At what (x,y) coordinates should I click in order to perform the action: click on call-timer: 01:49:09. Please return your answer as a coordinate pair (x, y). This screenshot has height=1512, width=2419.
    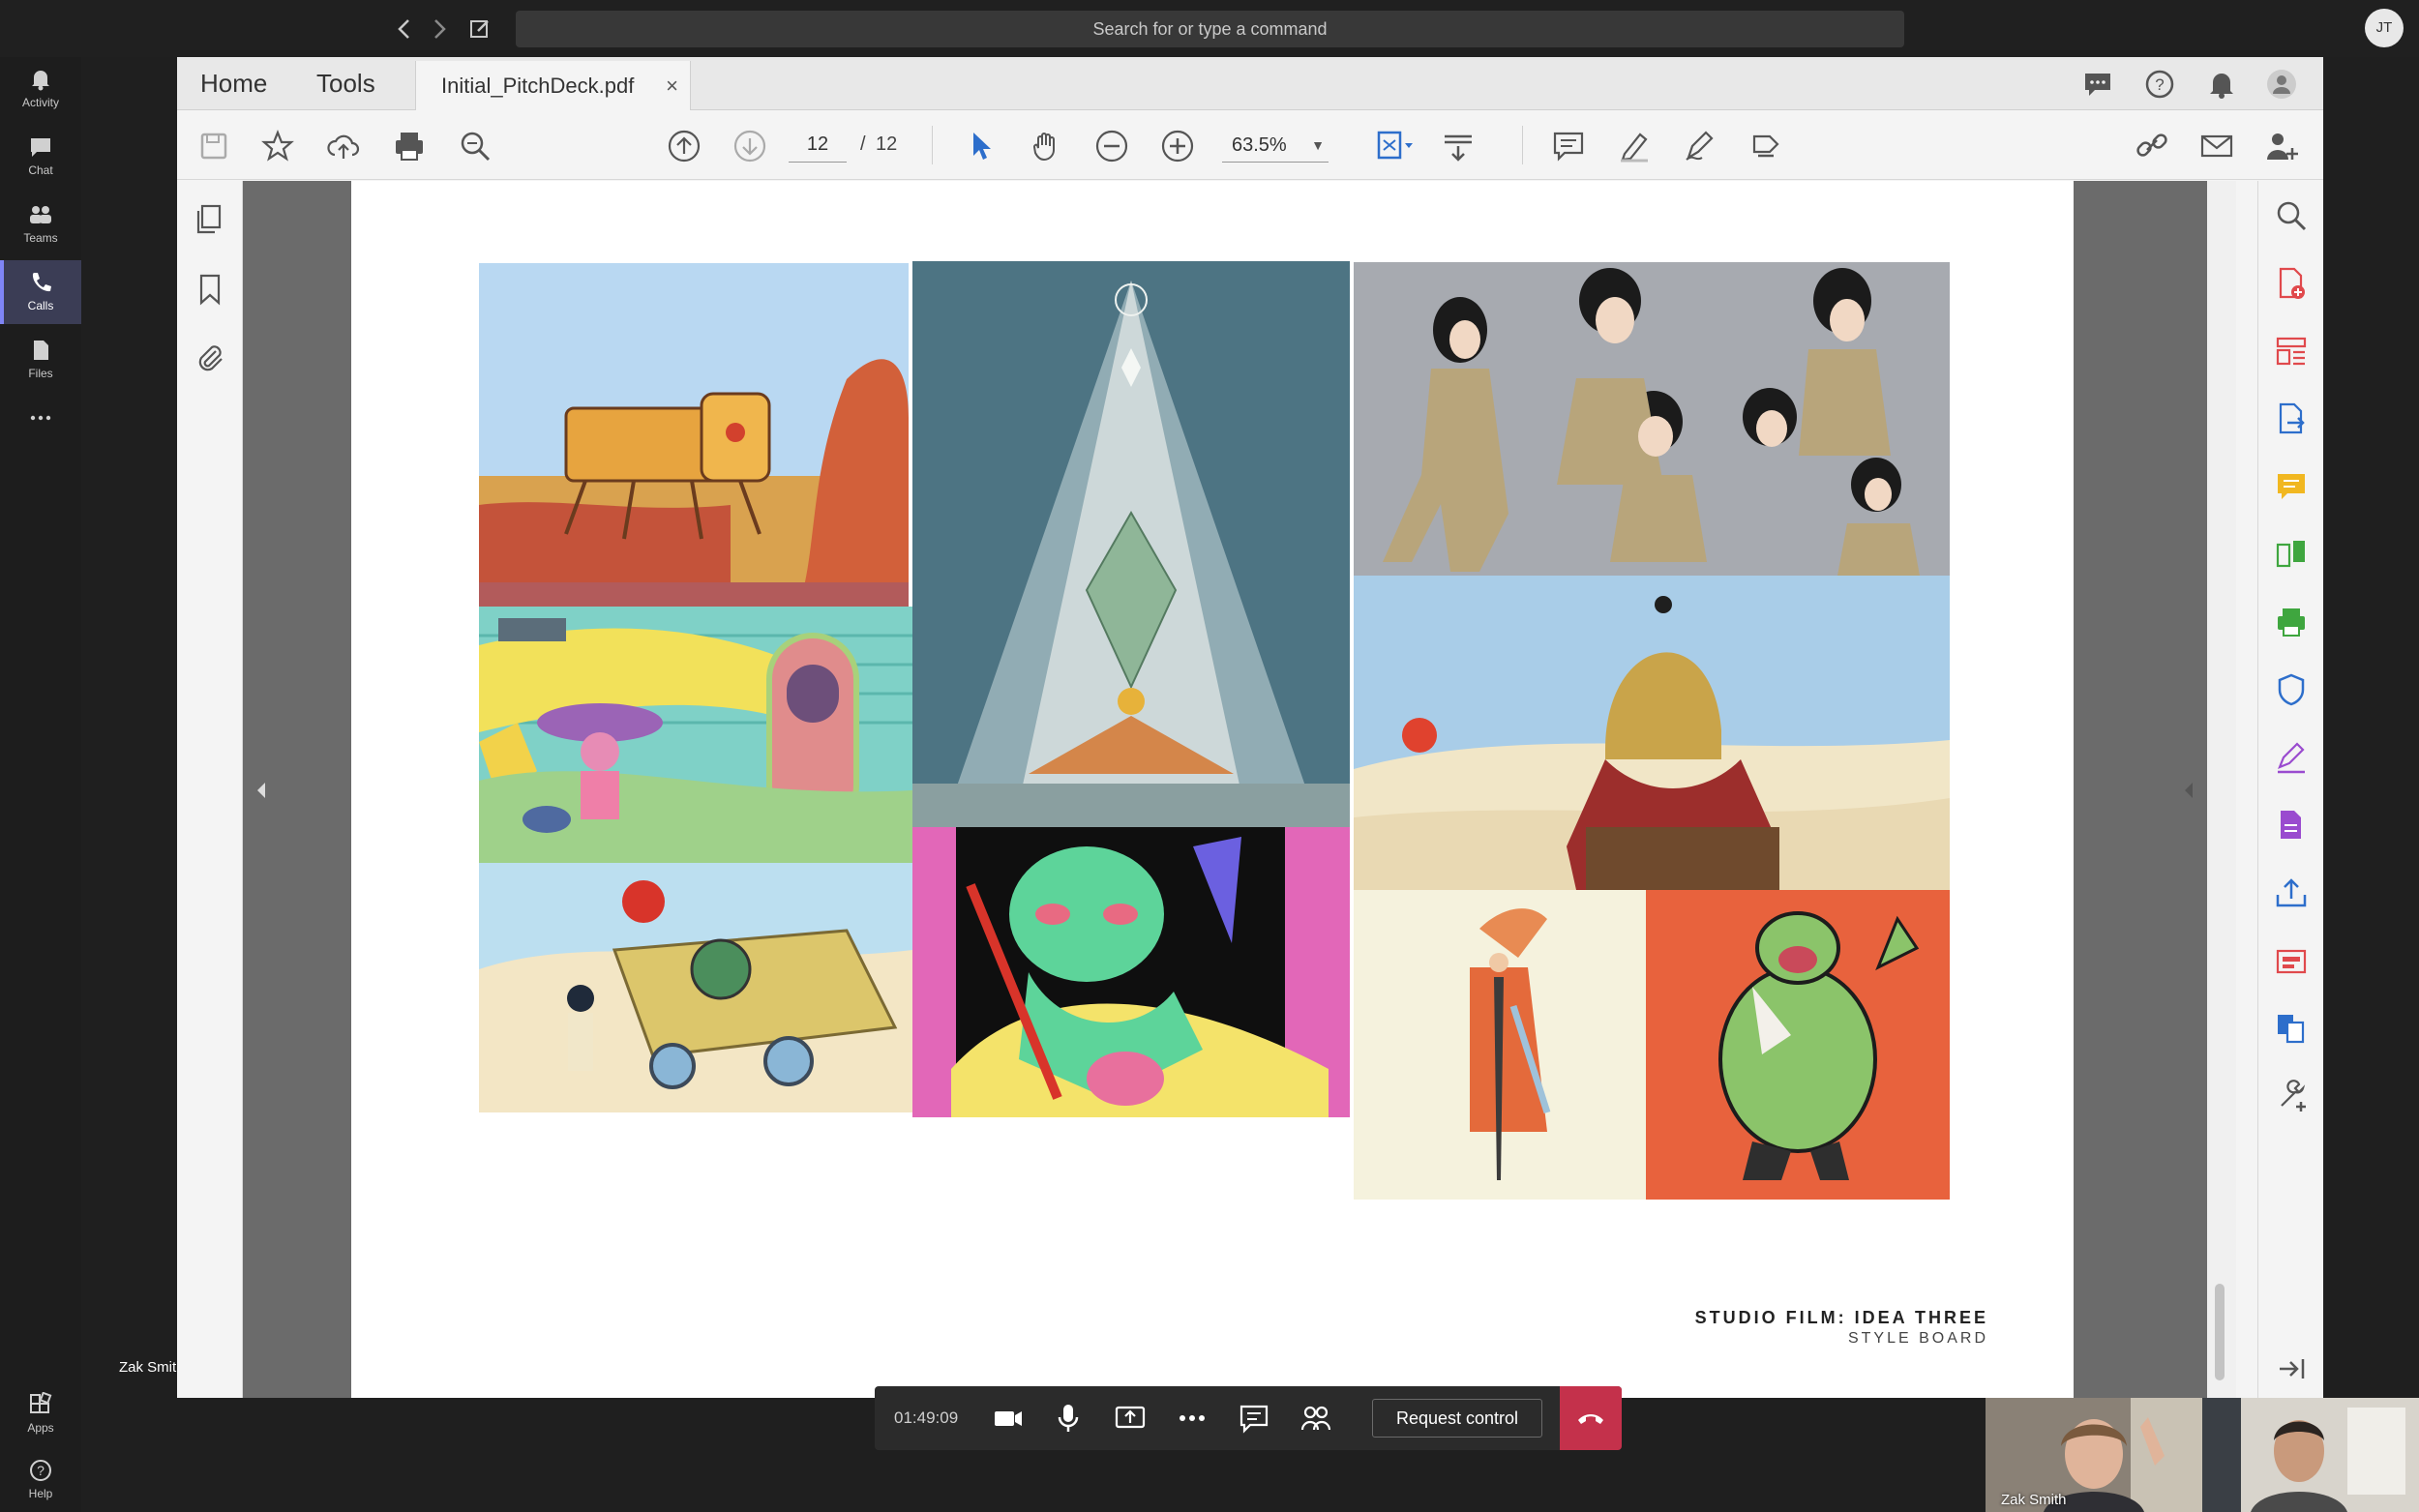
    Looking at the image, I should click on (927, 1418).